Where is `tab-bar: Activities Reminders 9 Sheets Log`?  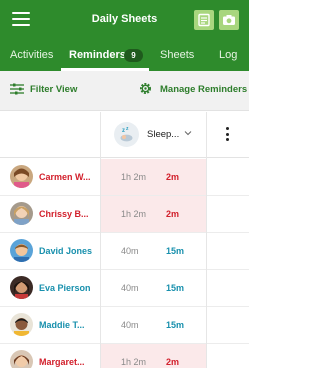 tab-bar: Activities Reminders 9 Sheets Log is located at coordinates (124, 55).